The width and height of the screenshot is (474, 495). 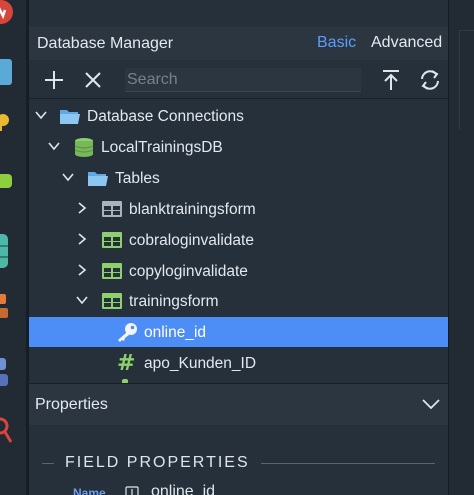 I want to click on right-panel-edge, so click(x=461, y=247).